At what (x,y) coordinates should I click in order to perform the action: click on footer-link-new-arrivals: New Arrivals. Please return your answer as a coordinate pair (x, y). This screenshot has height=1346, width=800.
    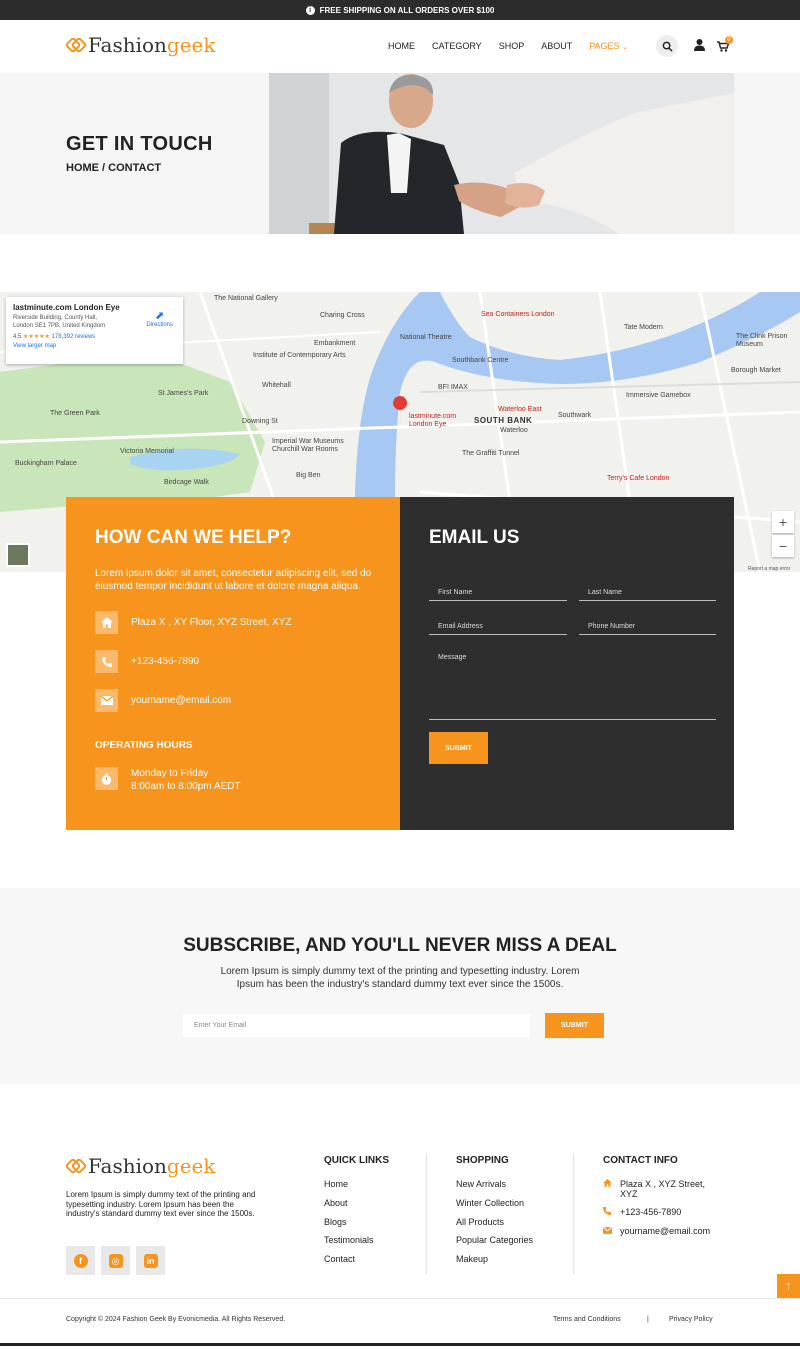
    Looking at the image, I should click on (481, 1184).